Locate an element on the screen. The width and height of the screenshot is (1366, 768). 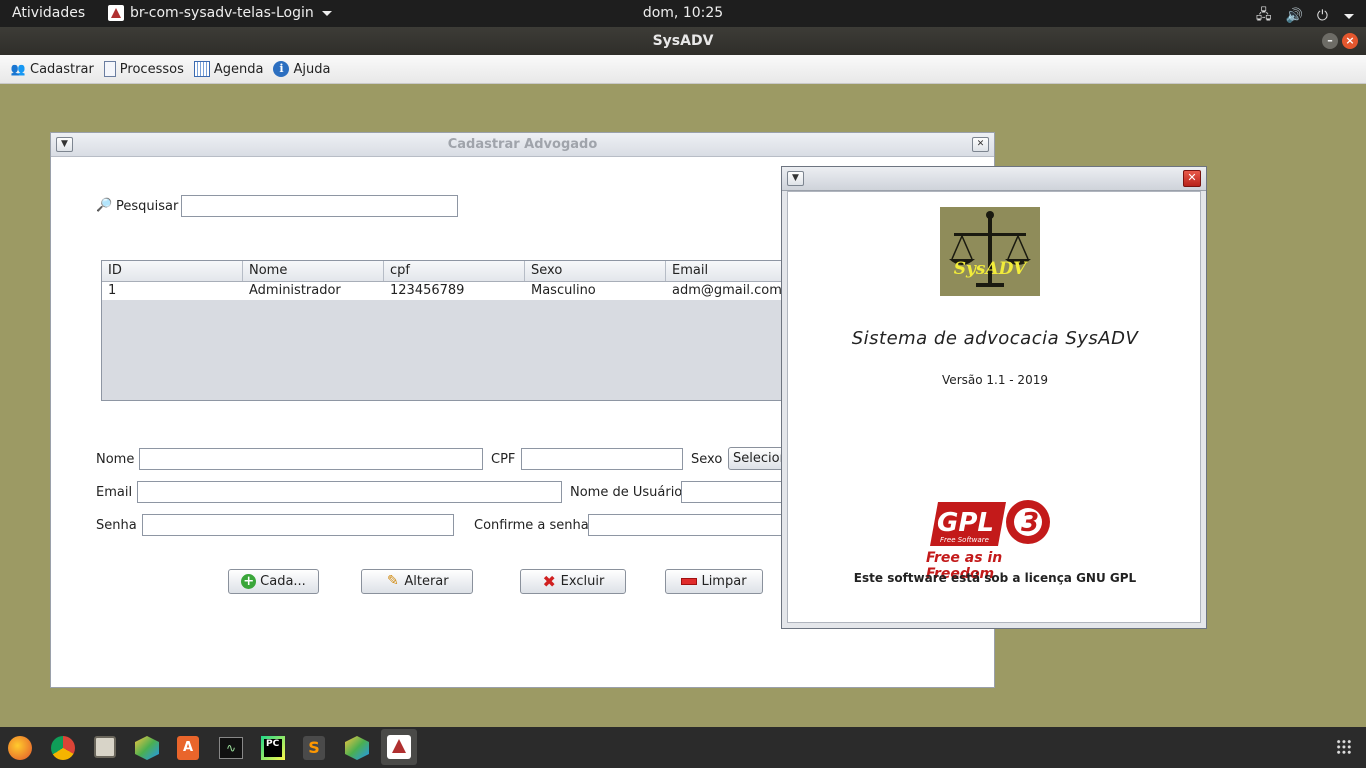
menu-ajuda: i Ajuda is located at coordinates (301, 69).